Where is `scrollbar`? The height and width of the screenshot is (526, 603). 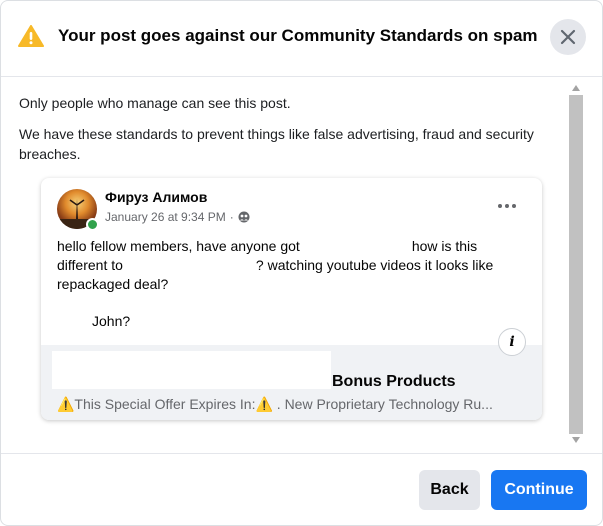 scrollbar is located at coordinates (576, 264).